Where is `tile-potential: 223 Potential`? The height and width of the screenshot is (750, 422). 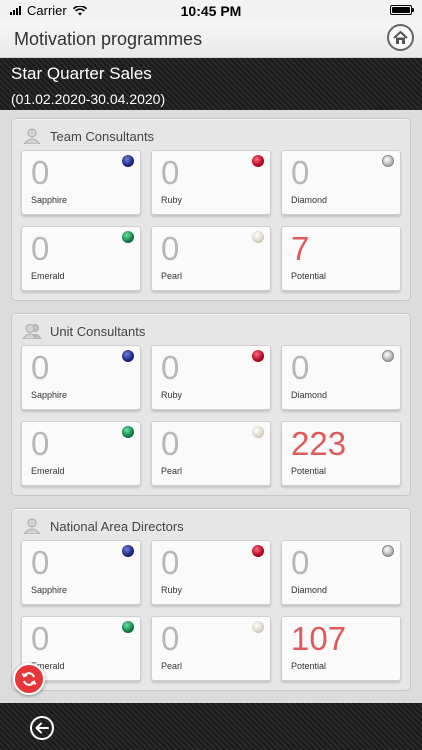 tile-potential: 223 Potential is located at coordinates (341, 453).